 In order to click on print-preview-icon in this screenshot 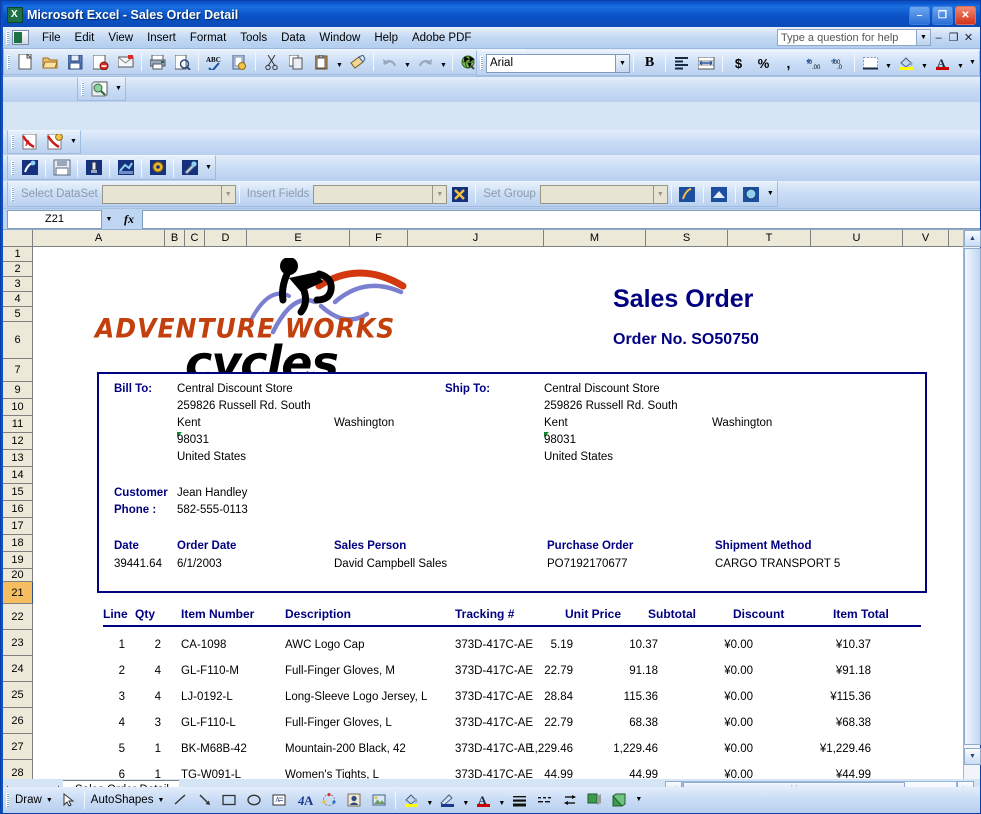, I will do `click(182, 62)`.